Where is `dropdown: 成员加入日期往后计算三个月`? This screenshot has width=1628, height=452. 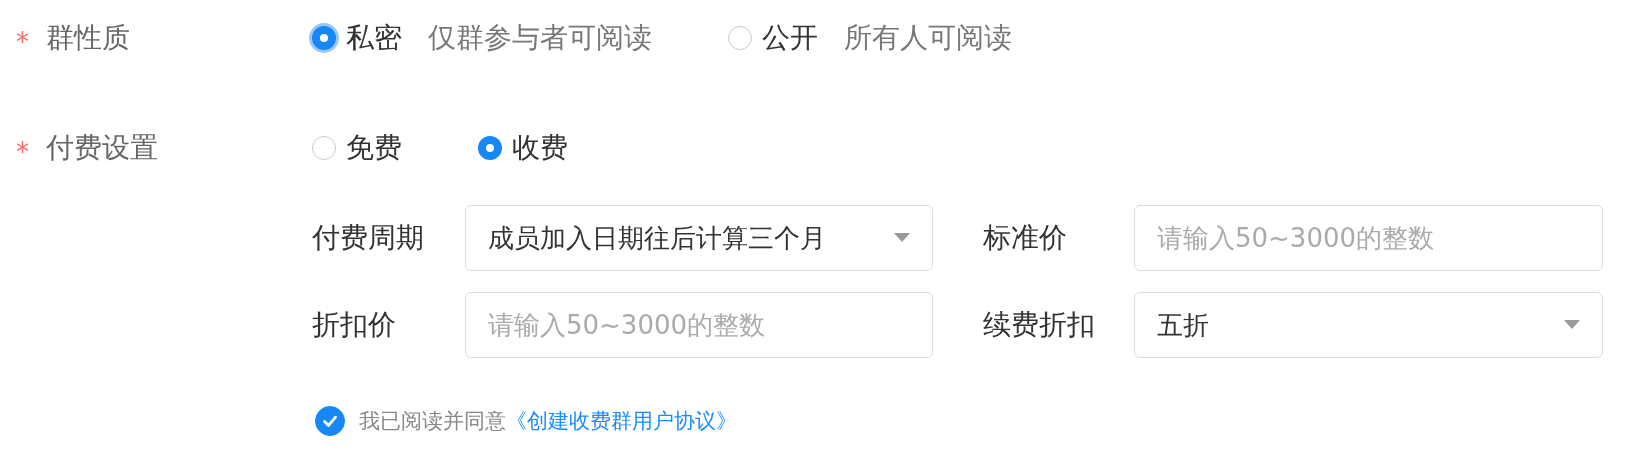
dropdown: 成员加入日期往后计算三个月 is located at coordinates (699, 238).